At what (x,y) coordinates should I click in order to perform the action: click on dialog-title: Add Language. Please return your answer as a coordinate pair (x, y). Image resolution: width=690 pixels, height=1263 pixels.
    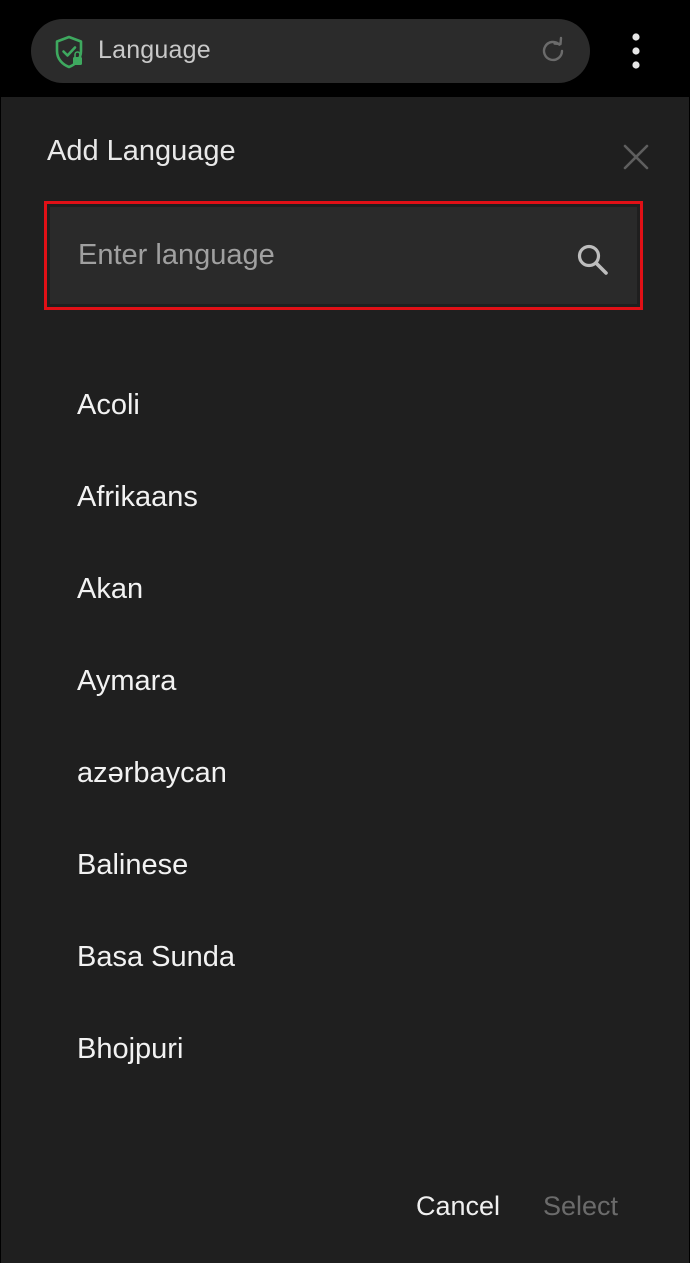
    Looking at the image, I should click on (141, 151).